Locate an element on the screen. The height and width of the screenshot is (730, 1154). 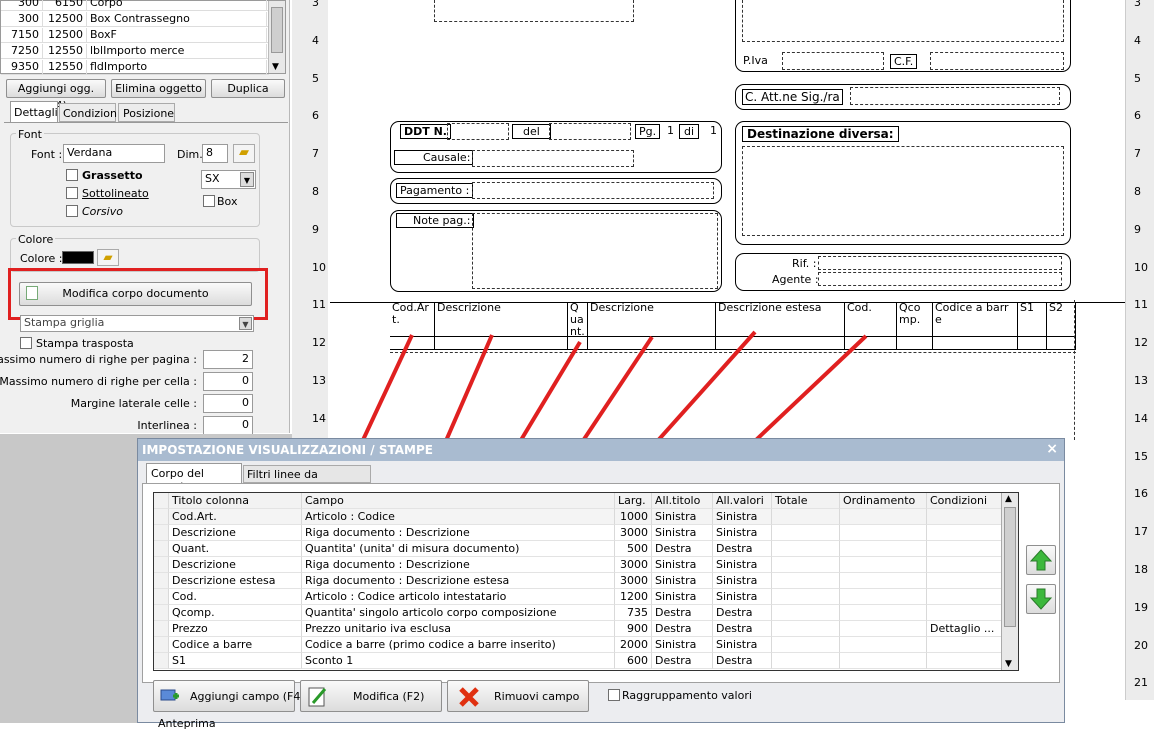
scroll-down-icon: ▼ is located at coordinates (1008, 664).